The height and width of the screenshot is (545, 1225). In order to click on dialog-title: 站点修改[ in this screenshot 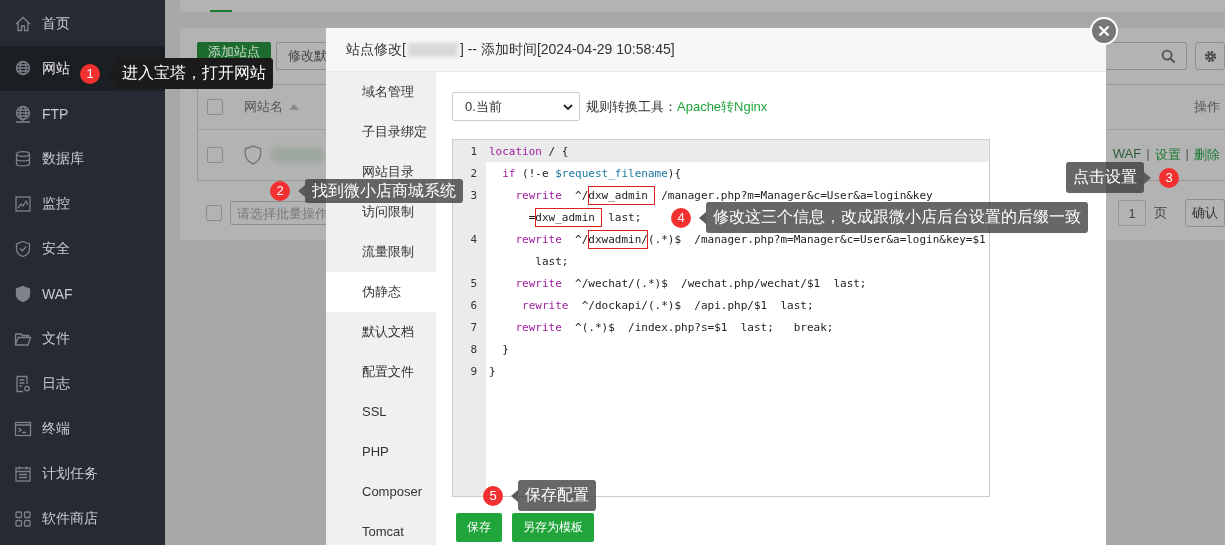, I will do `click(376, 49)`.